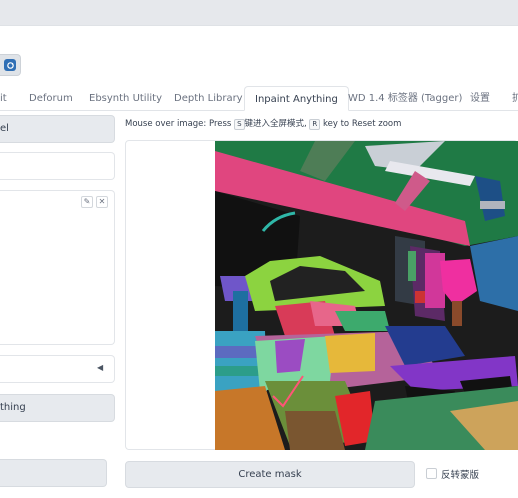 This screenshot has width=518, height=498. I want to click on hint-suffix: key to Reset zoom, so click(362, 124).